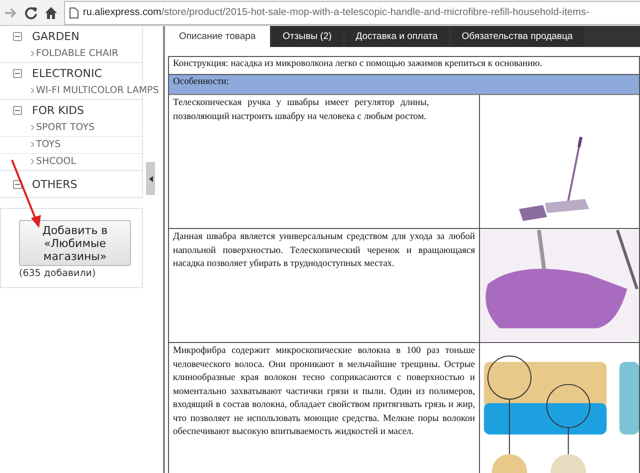 The image size is (640, 473). What do you see at coordinates (517, 36) in the screenshot?
I see `tab: Обязательства продавца` at bounding box center [517, 36].